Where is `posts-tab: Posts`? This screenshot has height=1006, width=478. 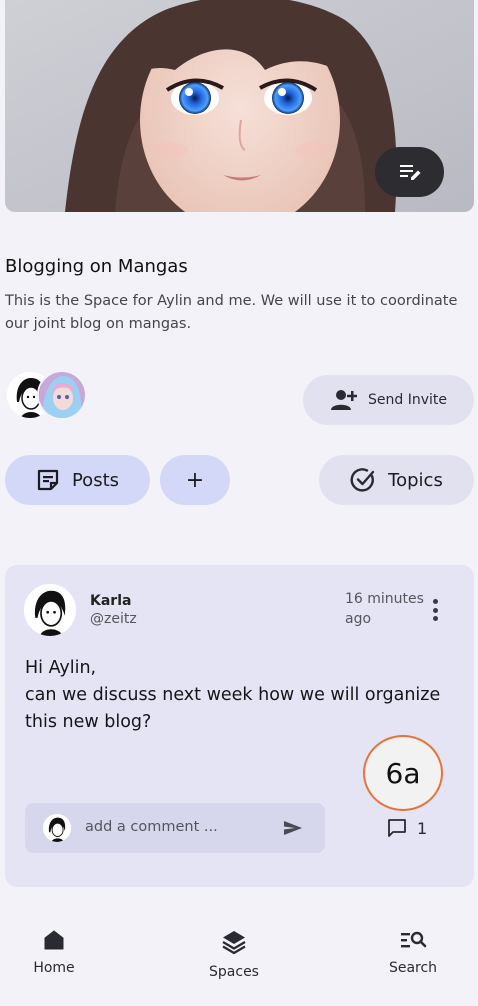
posts-tab: Posts is located at coordinates (77, 480).